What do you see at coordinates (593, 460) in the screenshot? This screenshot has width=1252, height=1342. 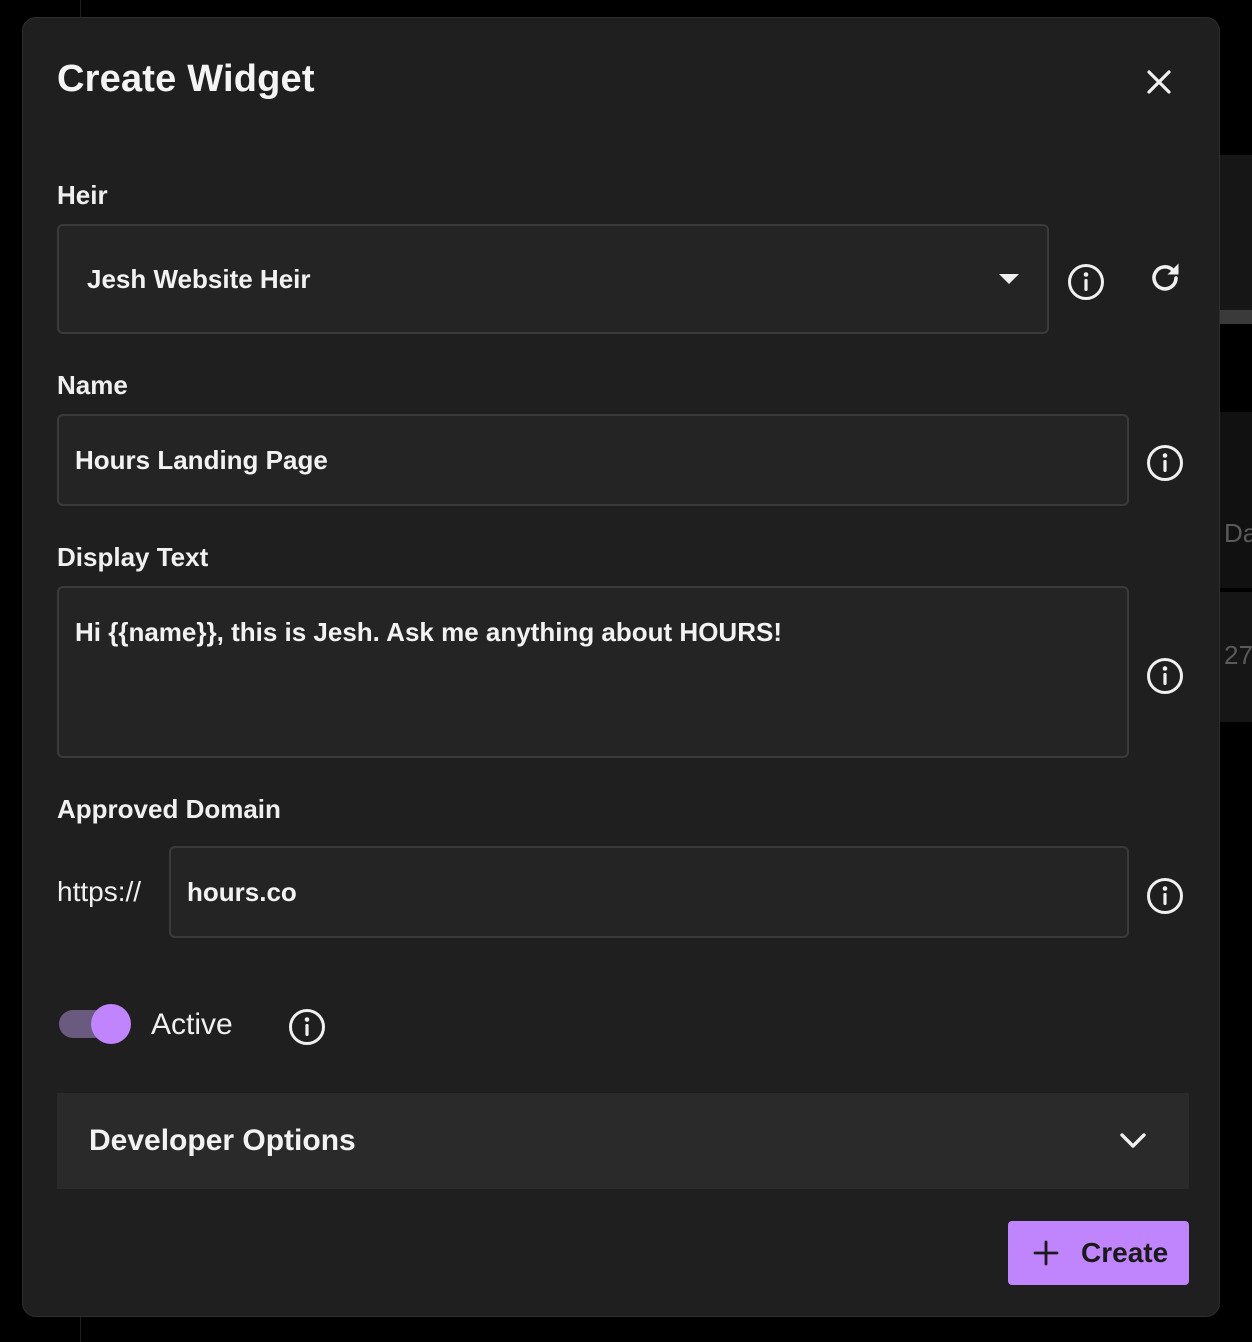 I see `name-input: Hours Landing Page` at bounding box center [593, 460].